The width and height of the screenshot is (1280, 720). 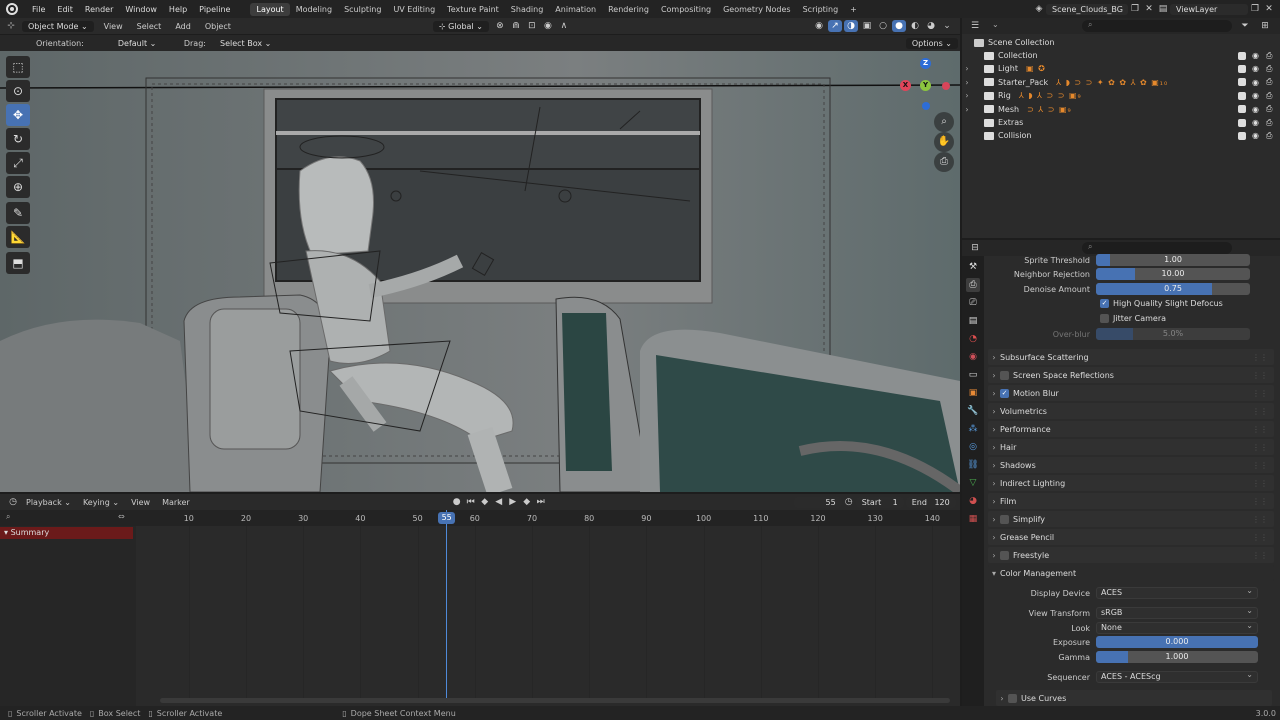 I want to click on panel-screen-space-reflections: › Screen Space Reflections ⋮⋮, so click(x=1131, y=375).